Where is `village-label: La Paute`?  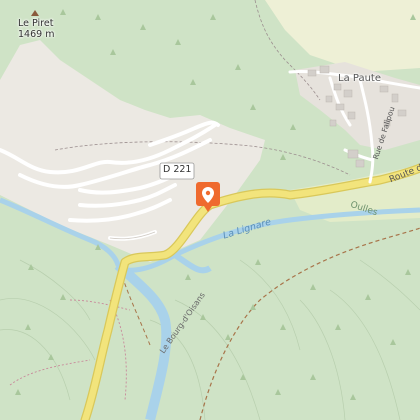 village-label: La Paute is located at coordinates (359, 78).